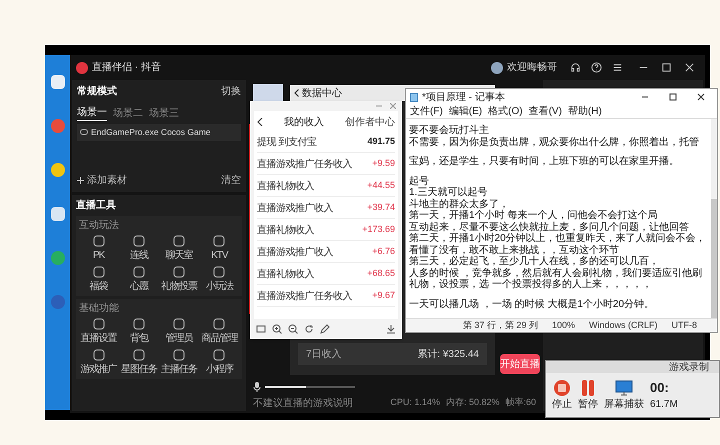 Image resolution: width=720 pixels, height=445 pixels. I want to click on user-greeting: 欢迎晦畅哥, so click(532, 67).